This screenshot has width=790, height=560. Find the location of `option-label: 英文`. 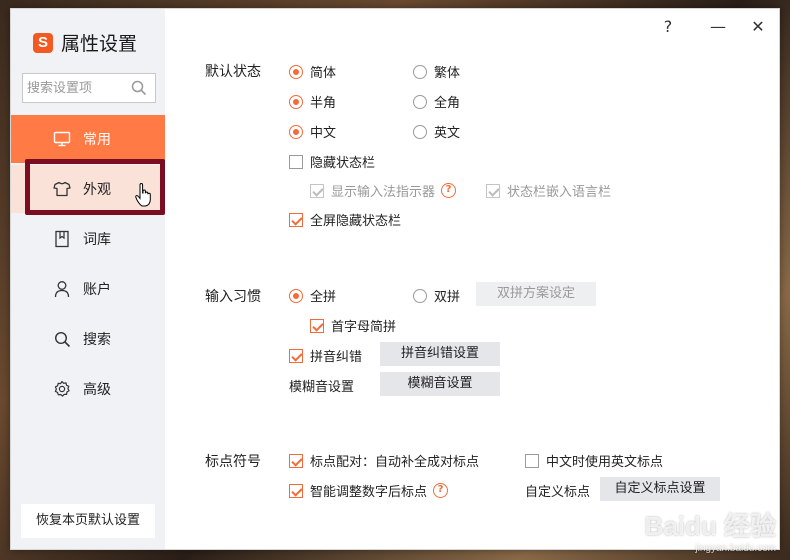

option-label: 英文 is located at coordinates (447, 133).